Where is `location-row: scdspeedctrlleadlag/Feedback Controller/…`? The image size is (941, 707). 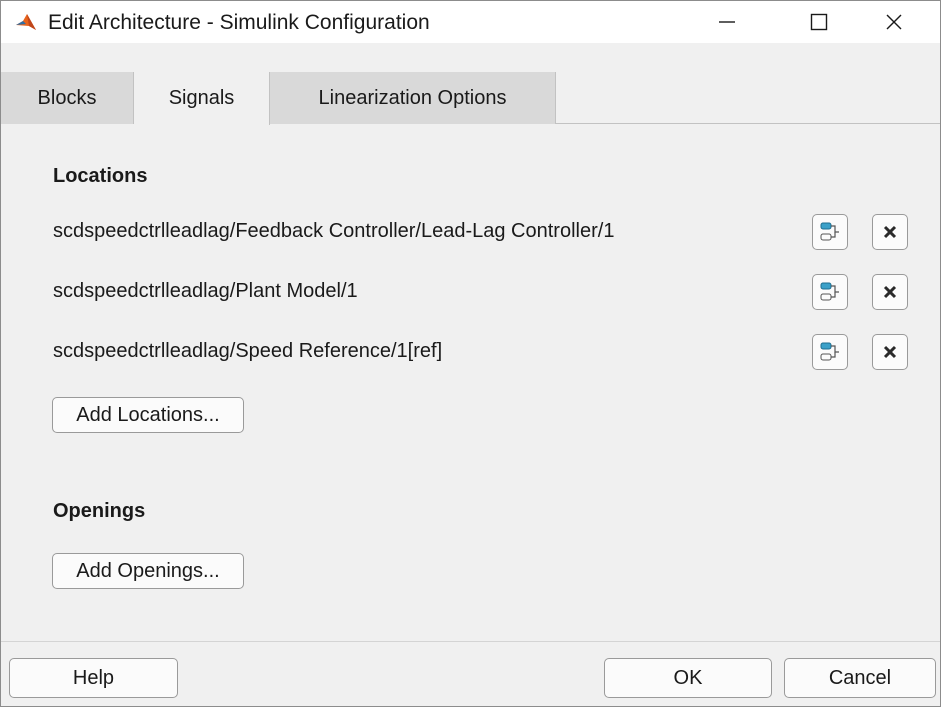
location-row: scdspeedctrlleadlag/Feedback Controller/… is located at coordinates (488, 232).